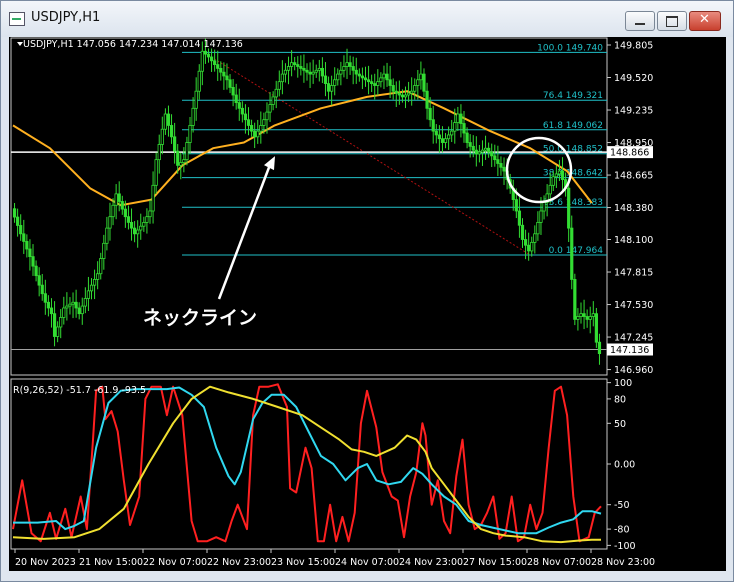 This screenshot has height=582, width=734. I want to click on title-bar: USDJPY,H1, so click(367, 19).